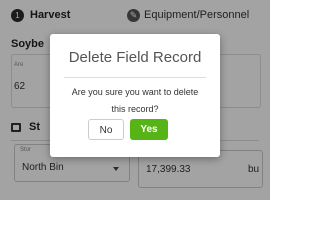 The width and height of the screenshot is (320, 240). I want to click on dialog-divider, so click(135, 77).